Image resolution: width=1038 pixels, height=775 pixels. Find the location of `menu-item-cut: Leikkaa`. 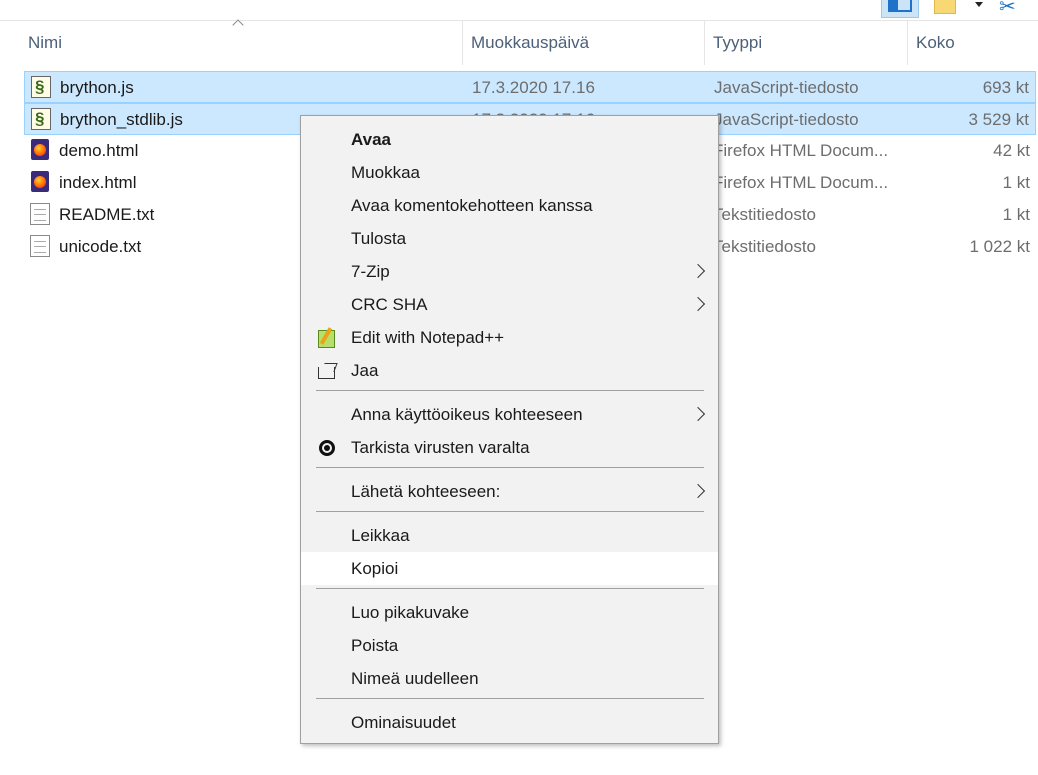

menu-item-cut: Leikkaa is located at coordinates (509, 535).